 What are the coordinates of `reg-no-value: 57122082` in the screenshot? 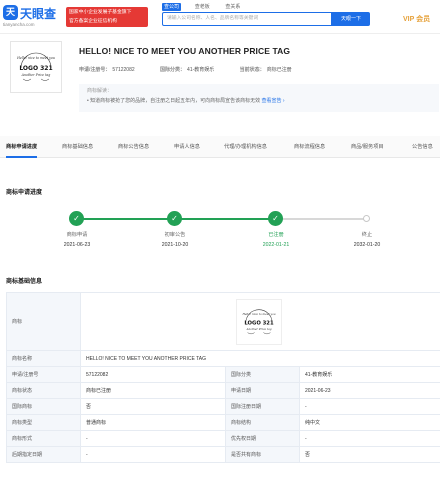 It's located at (123, 70).